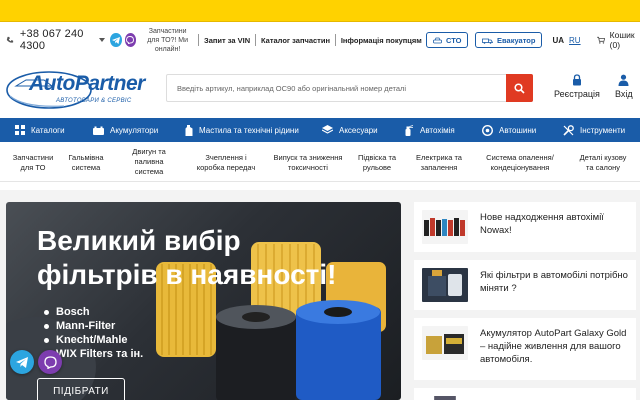  I want to click on engine-filter-thumb, so click(445, 285).